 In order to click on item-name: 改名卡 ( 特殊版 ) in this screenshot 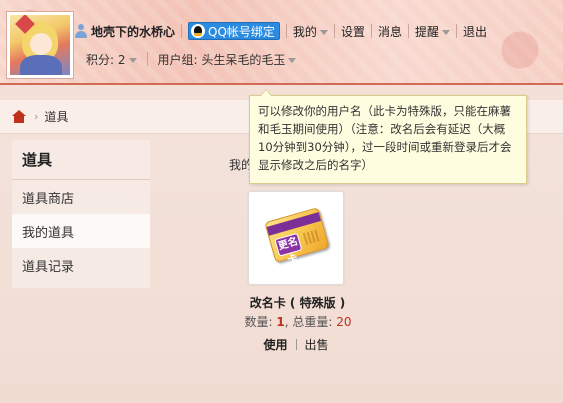, I will do `click(297, 303)`.